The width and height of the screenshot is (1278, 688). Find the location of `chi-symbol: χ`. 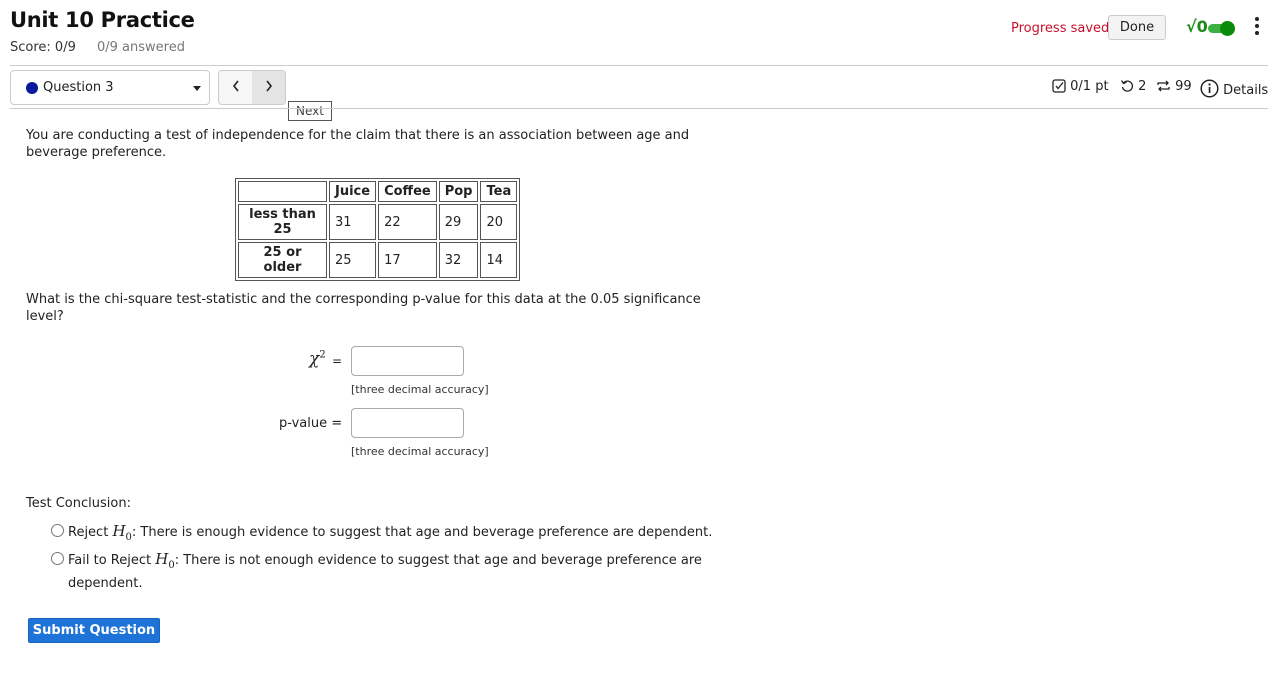

chi-symbol: χ is located at coordinates (314, 359).